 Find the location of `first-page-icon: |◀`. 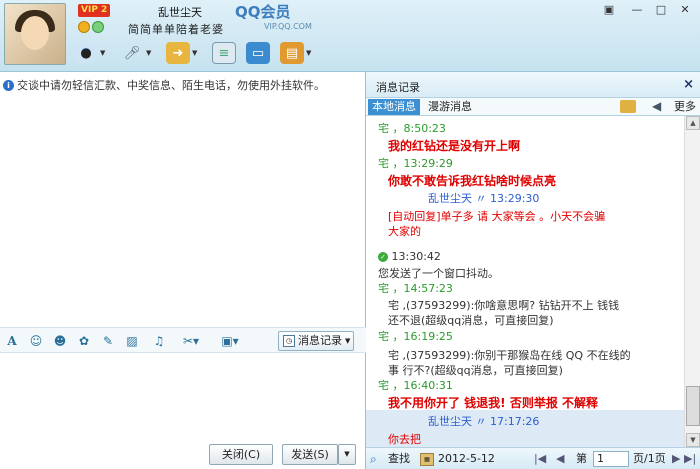

first-page-icon: |◀ is located at coordinates (540, 459).